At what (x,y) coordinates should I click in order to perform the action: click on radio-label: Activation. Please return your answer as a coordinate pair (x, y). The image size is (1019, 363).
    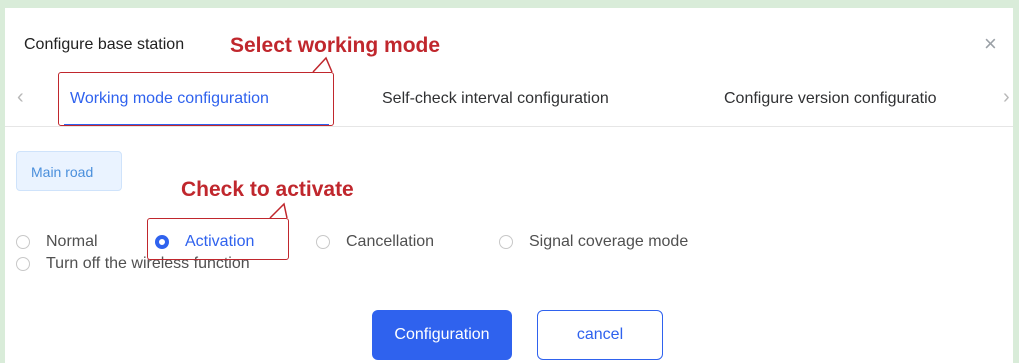
    Looking at the image, I should click on (220, 241).